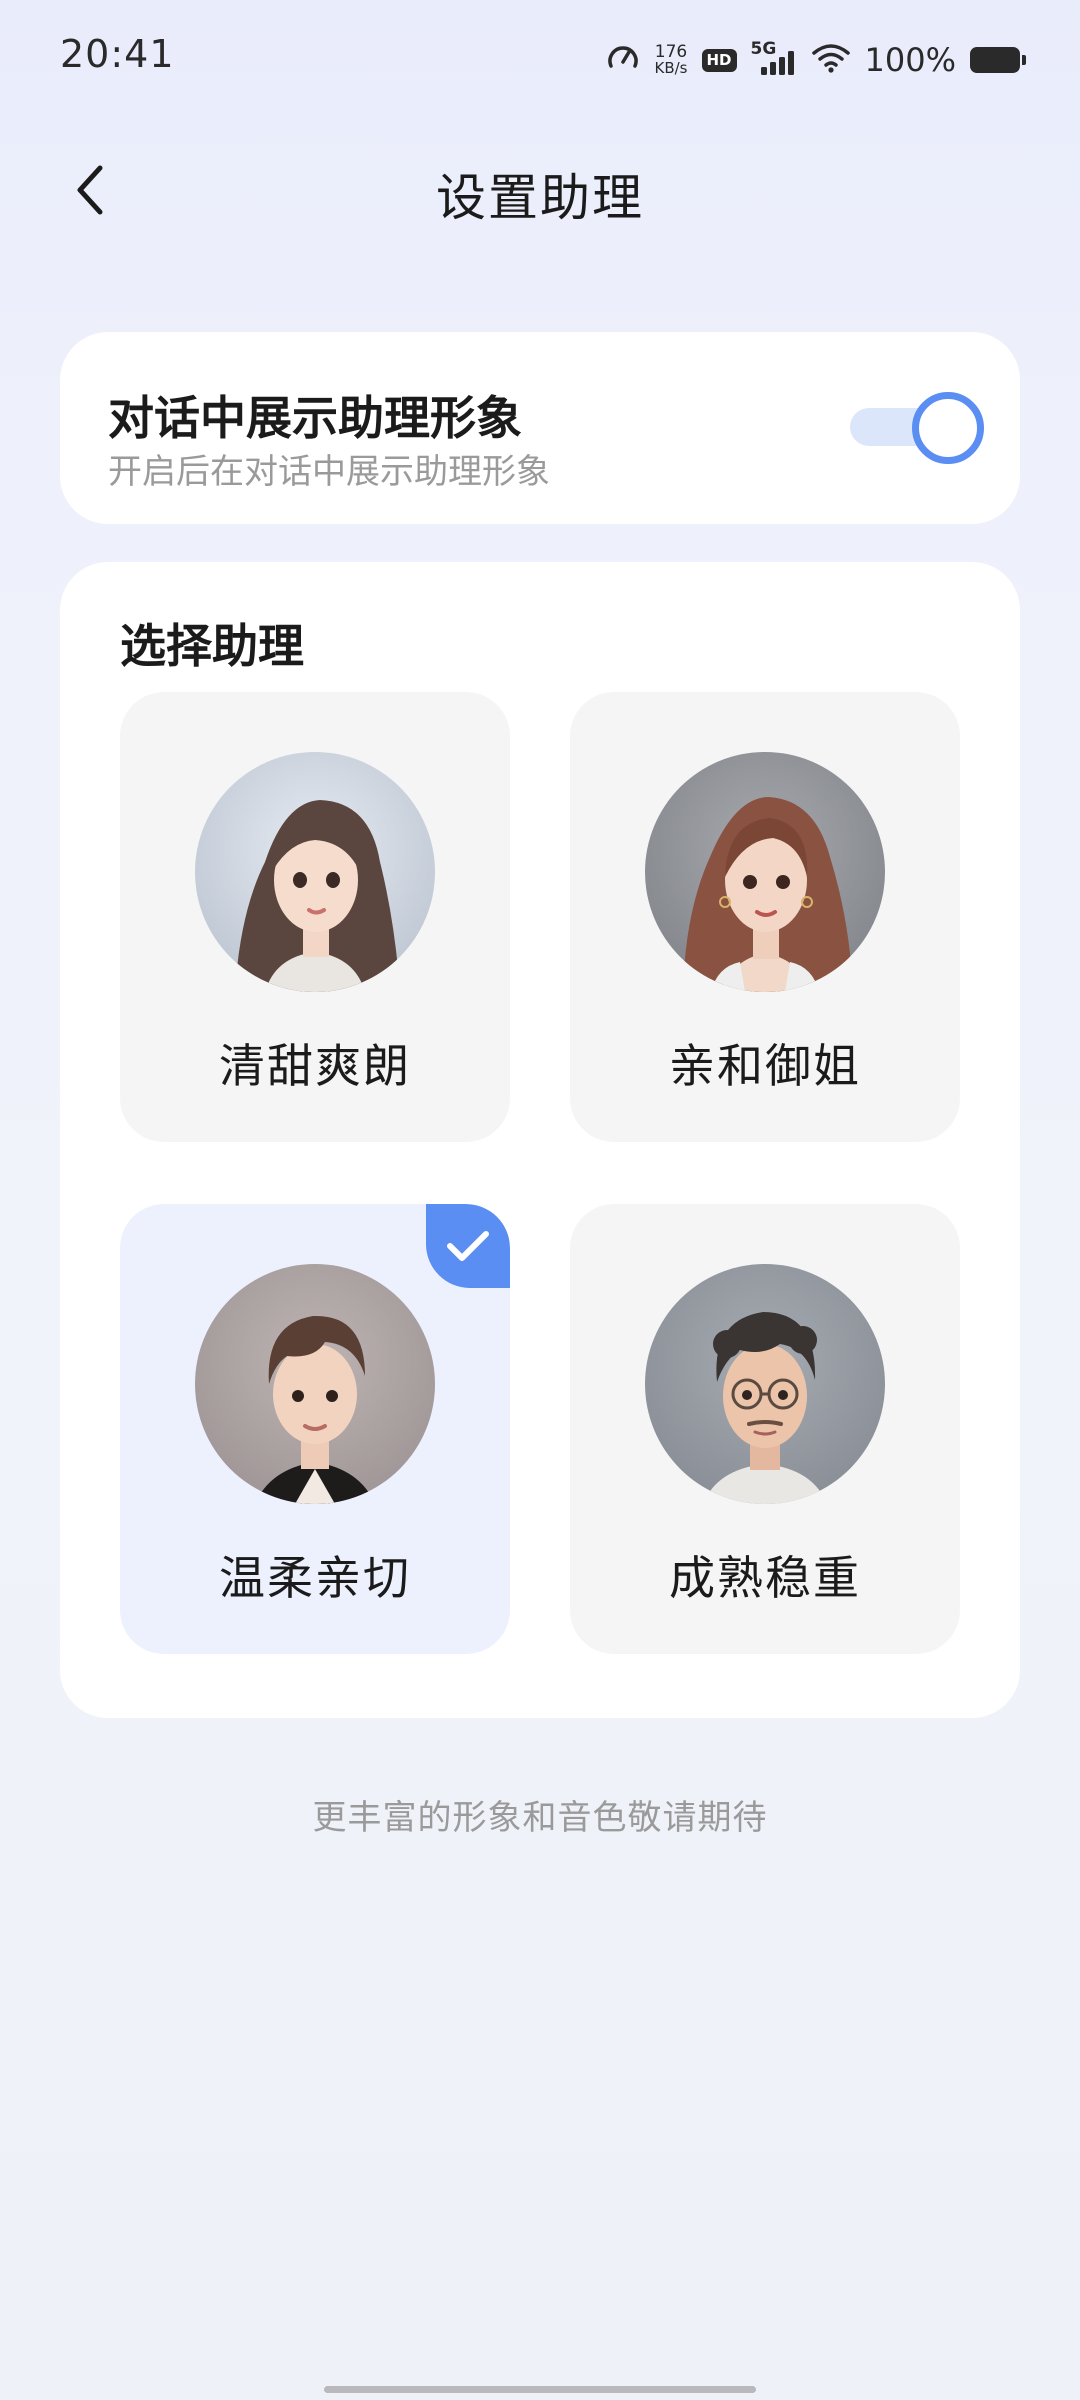  I want to click on young-man-avatar, so click(315, 1384).